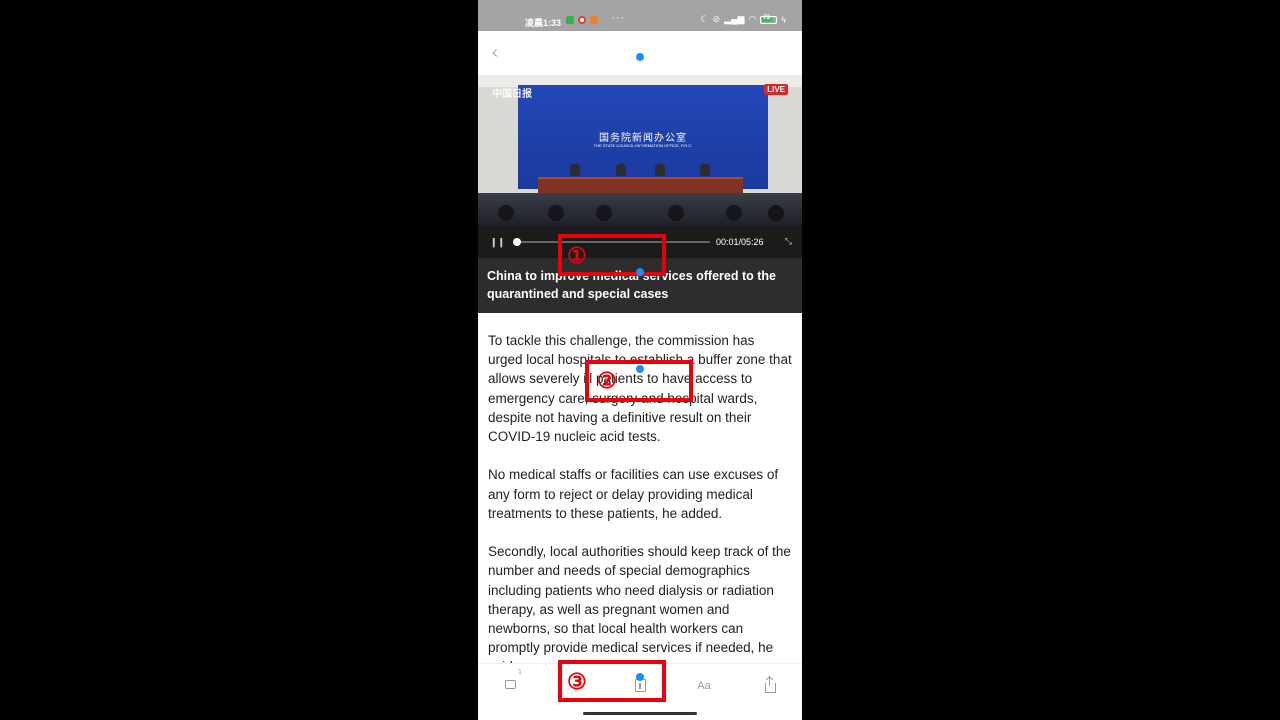  Describe the element at coordinates (783, 19) in the screenshot. I see `charging-icon: ϟ` at that location.